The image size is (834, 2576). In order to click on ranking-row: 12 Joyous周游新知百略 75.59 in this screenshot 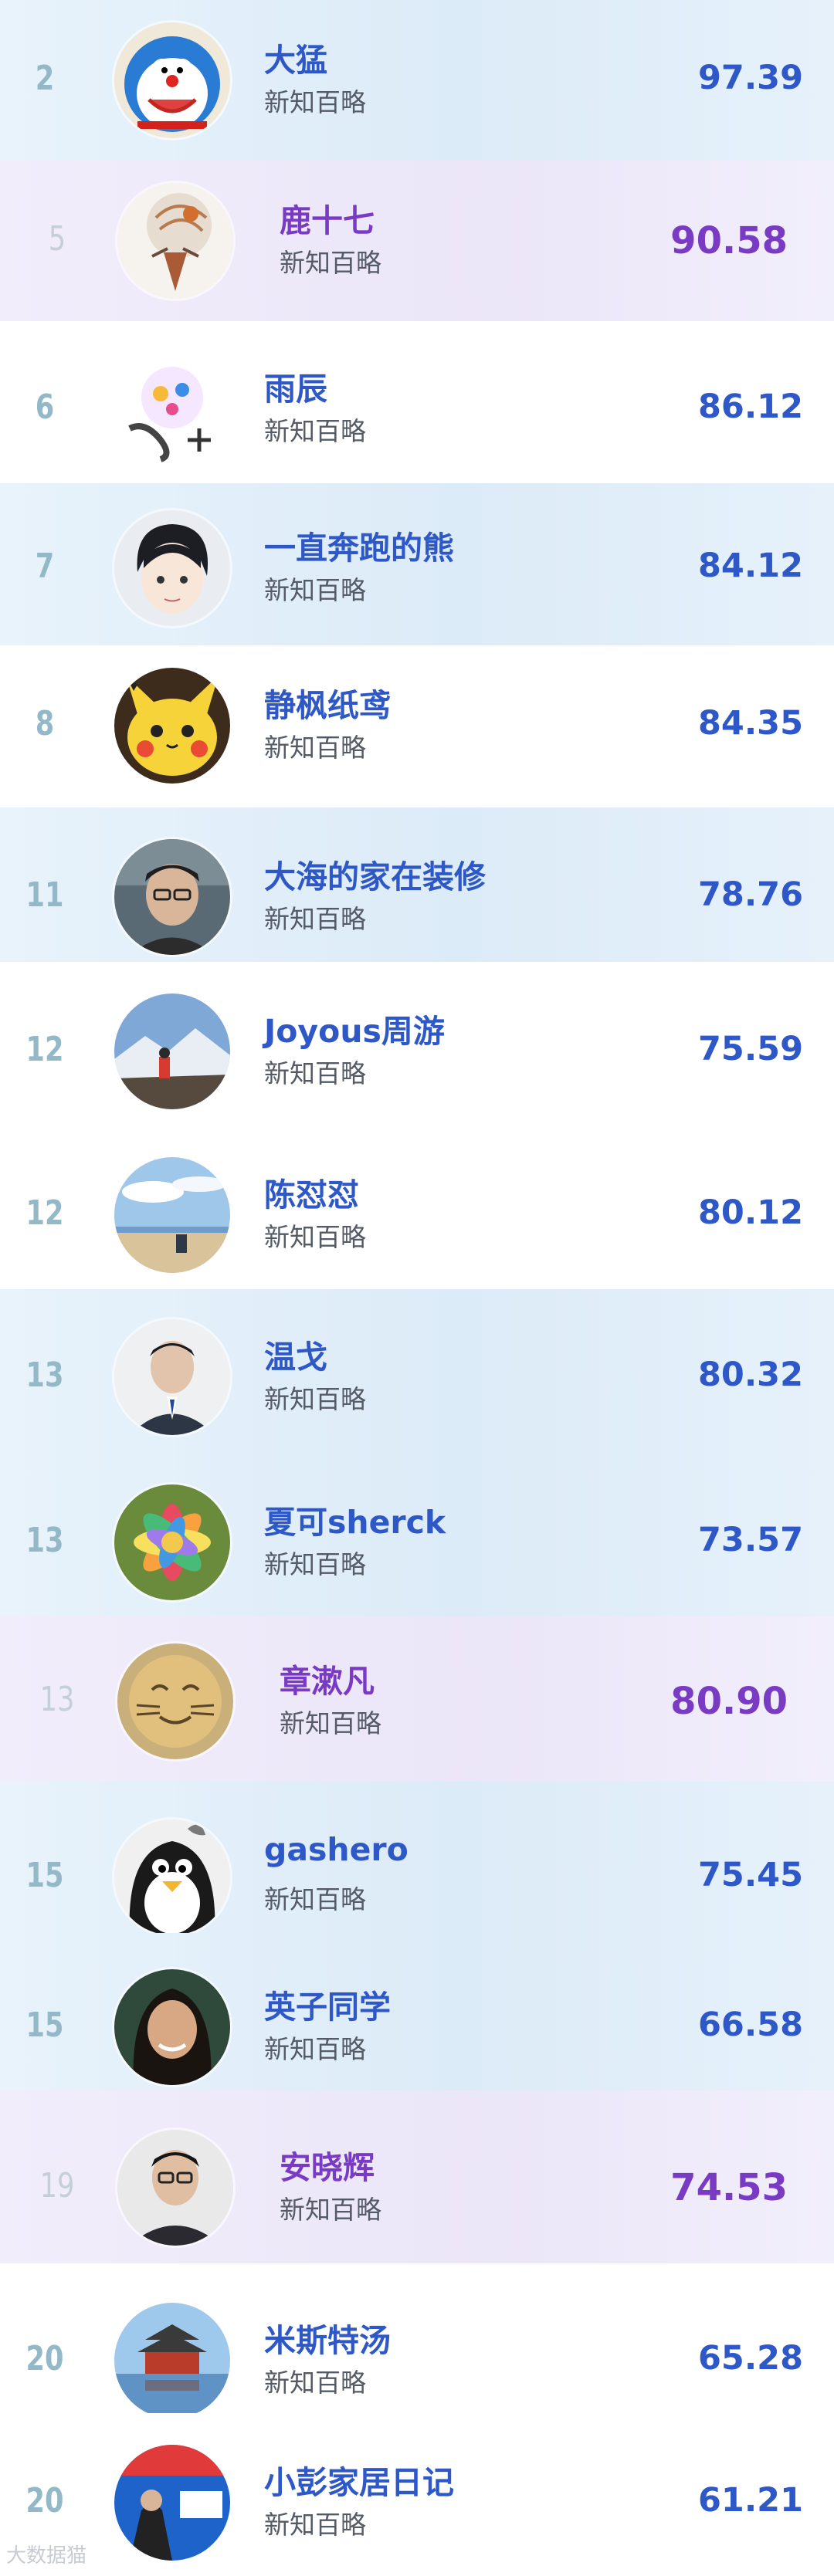, I will do `click(417, 1044)`.